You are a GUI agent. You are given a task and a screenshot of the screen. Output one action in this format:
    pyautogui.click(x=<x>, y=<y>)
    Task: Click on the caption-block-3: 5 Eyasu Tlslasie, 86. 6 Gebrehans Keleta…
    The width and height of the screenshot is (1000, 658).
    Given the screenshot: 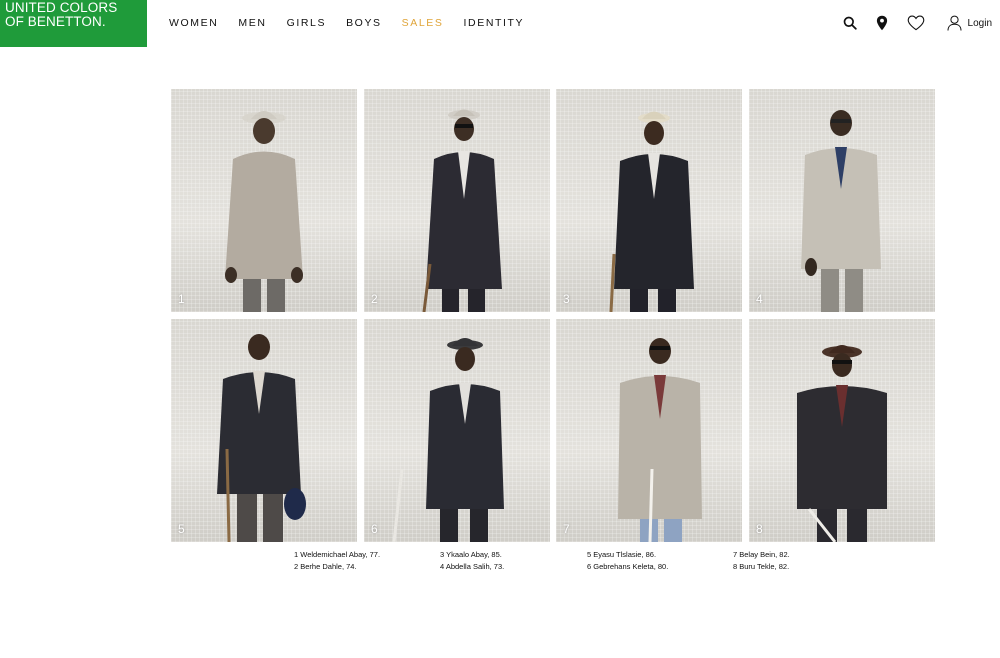 What is the action you would take?
    pyautogui.click(x=627, y=560)
    